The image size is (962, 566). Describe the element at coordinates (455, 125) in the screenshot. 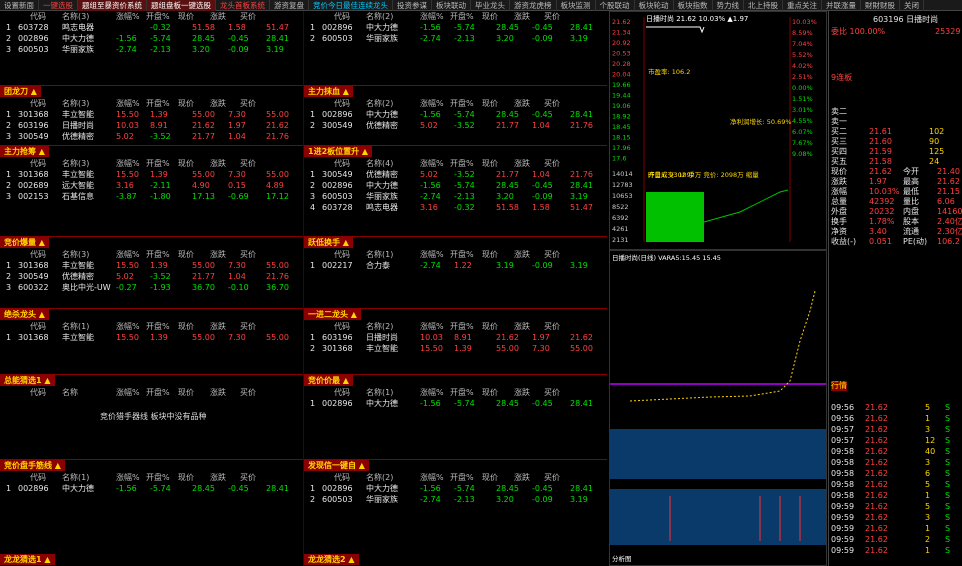

I see `table-row: 2 300549 优德精密 5.02 -3.52 21.77 1.04 21.76` at that location.